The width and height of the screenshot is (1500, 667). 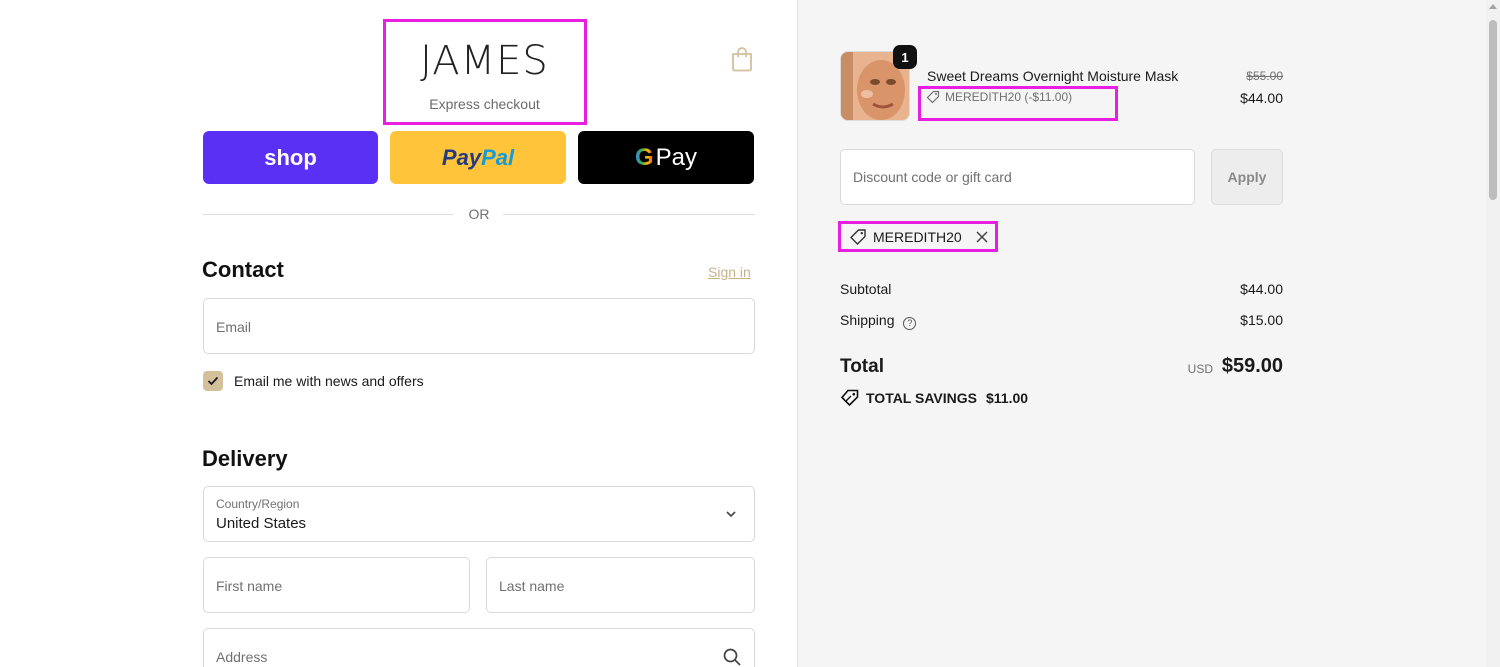 I want to click on or-text: OR, so click(x=479, y=214).